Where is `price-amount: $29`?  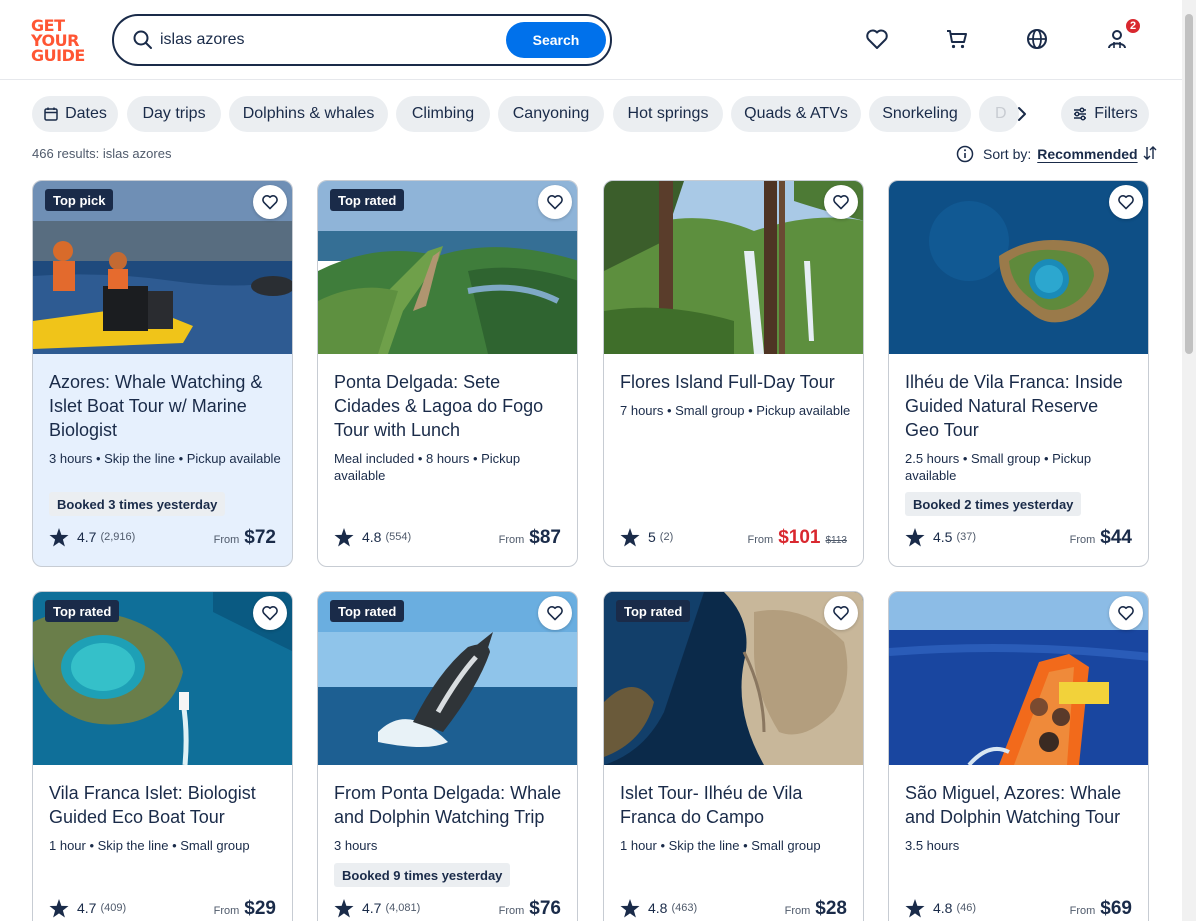 price-amount: $29 is located at coordinates (260, 908).